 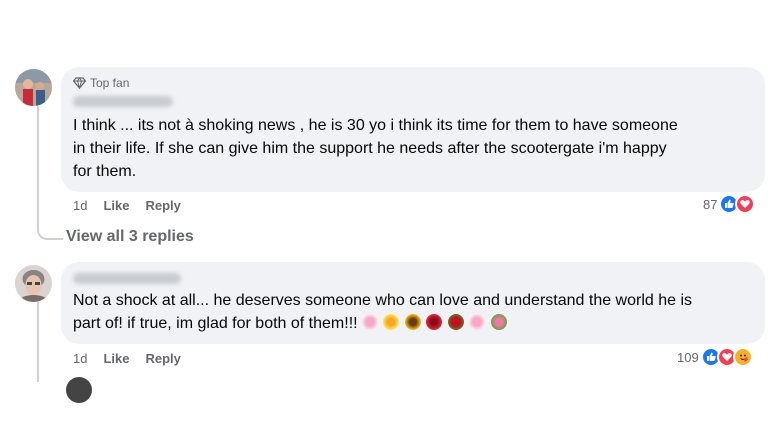 I want to click on love-icon, so click(x=745, y=204).